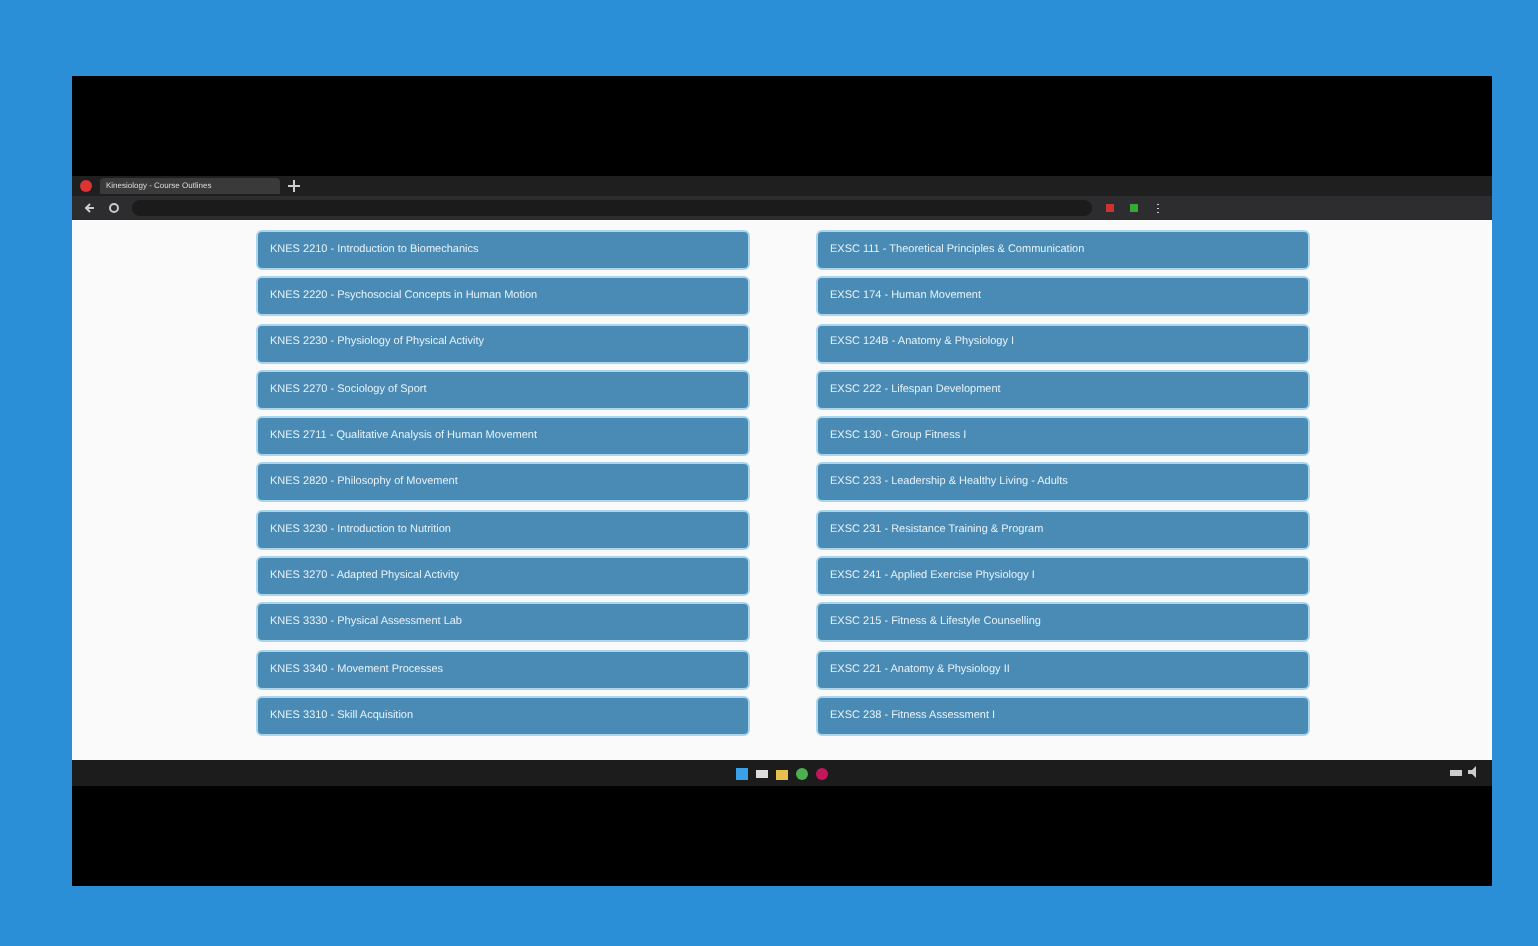  What do you see at coordinates (294, 186) in the screenshot?
I see `plus-icon` at bounding box center [294, 186].